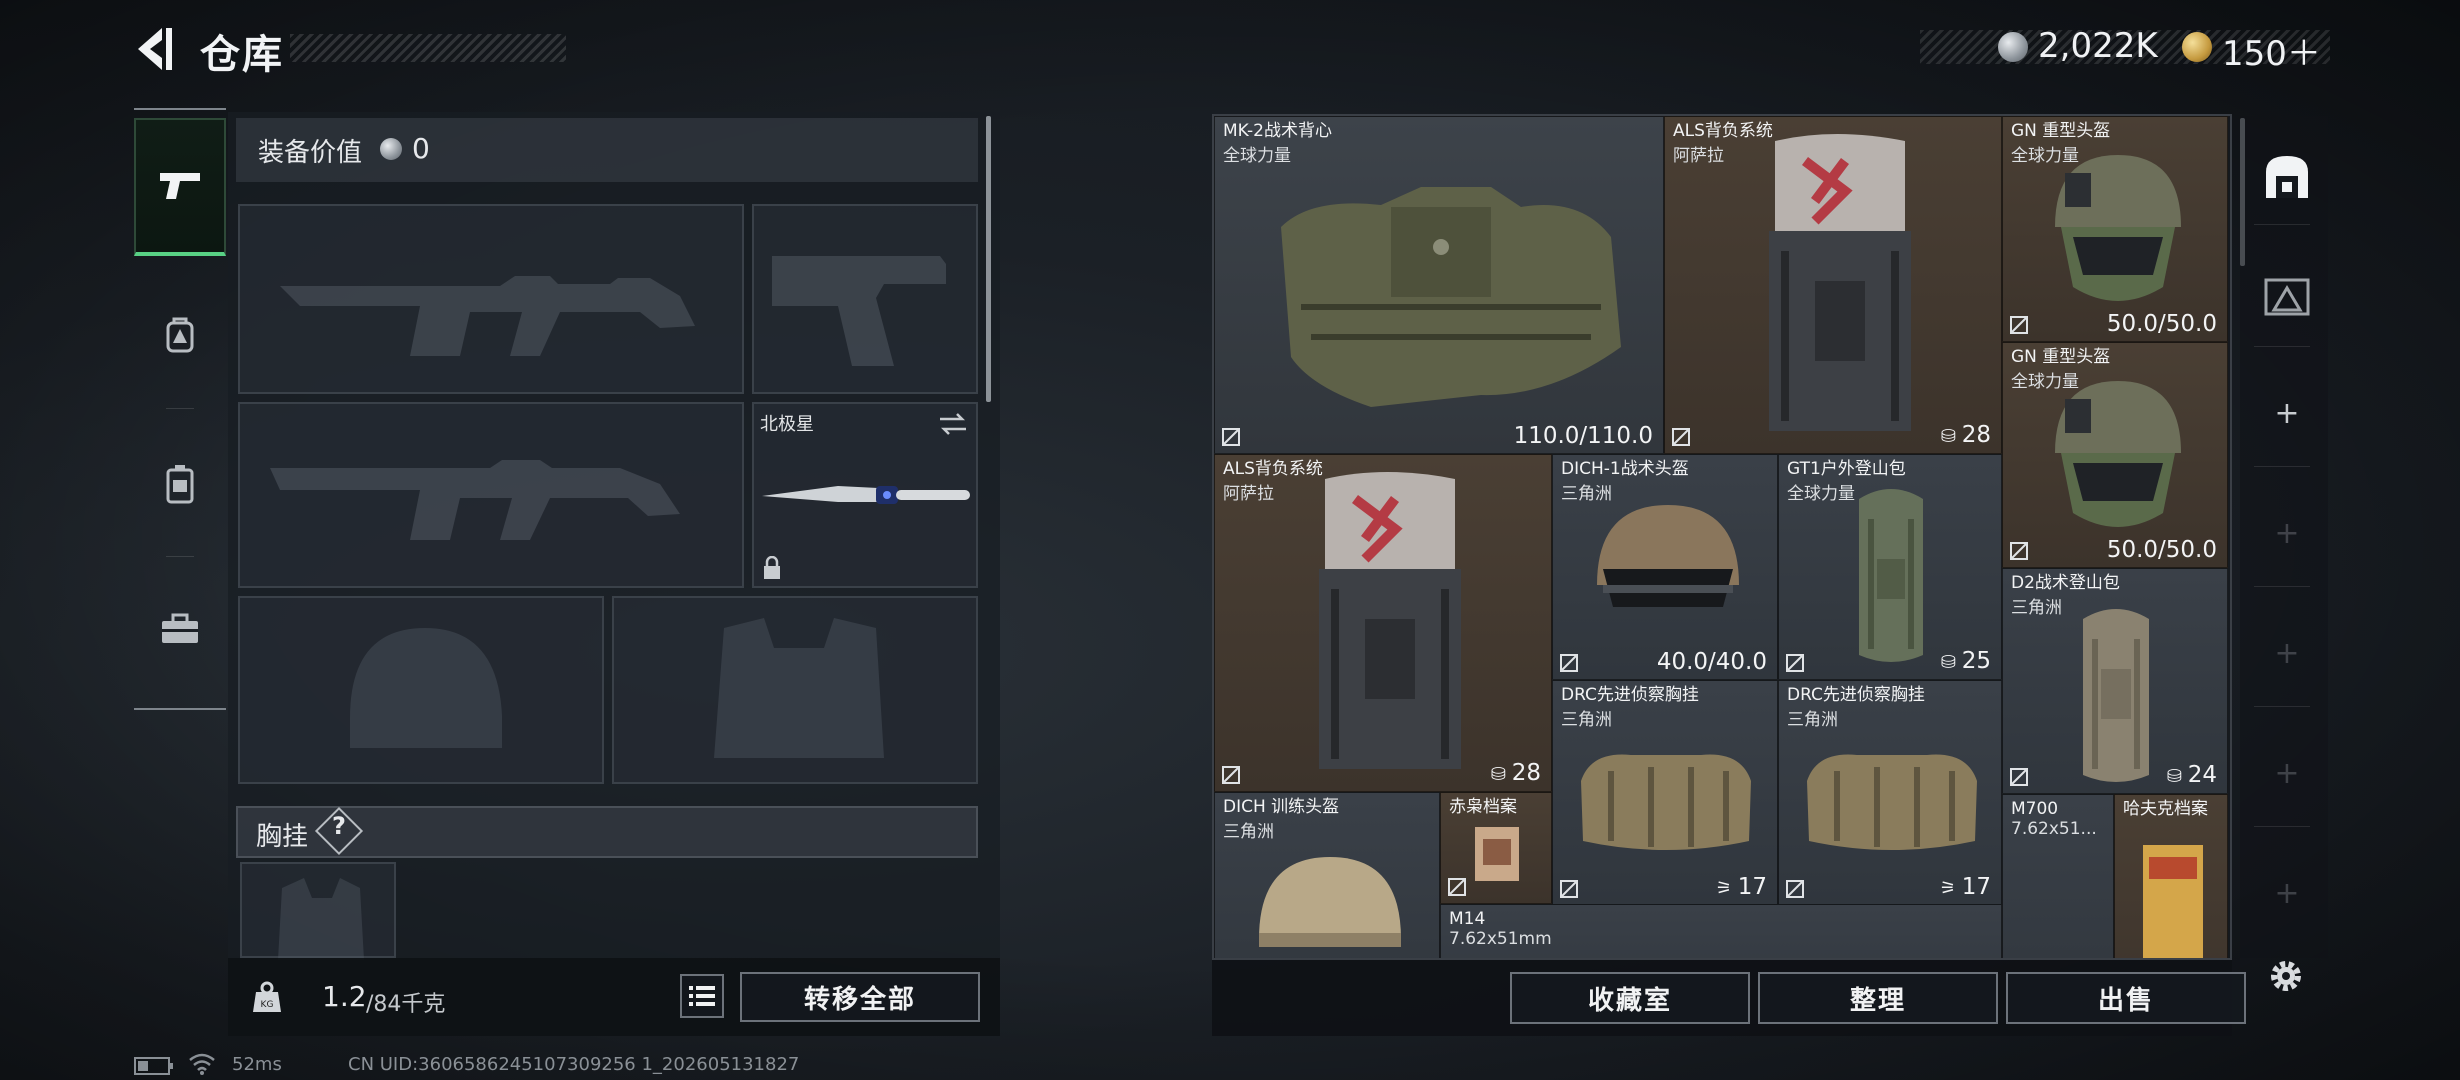 The width and height of the screenshot is (2460, 1080). What do you see at coordinates (1483, 807) in the screenshot?
I see `item-name: 赤枭档案` at bounding box center [1483, 807].